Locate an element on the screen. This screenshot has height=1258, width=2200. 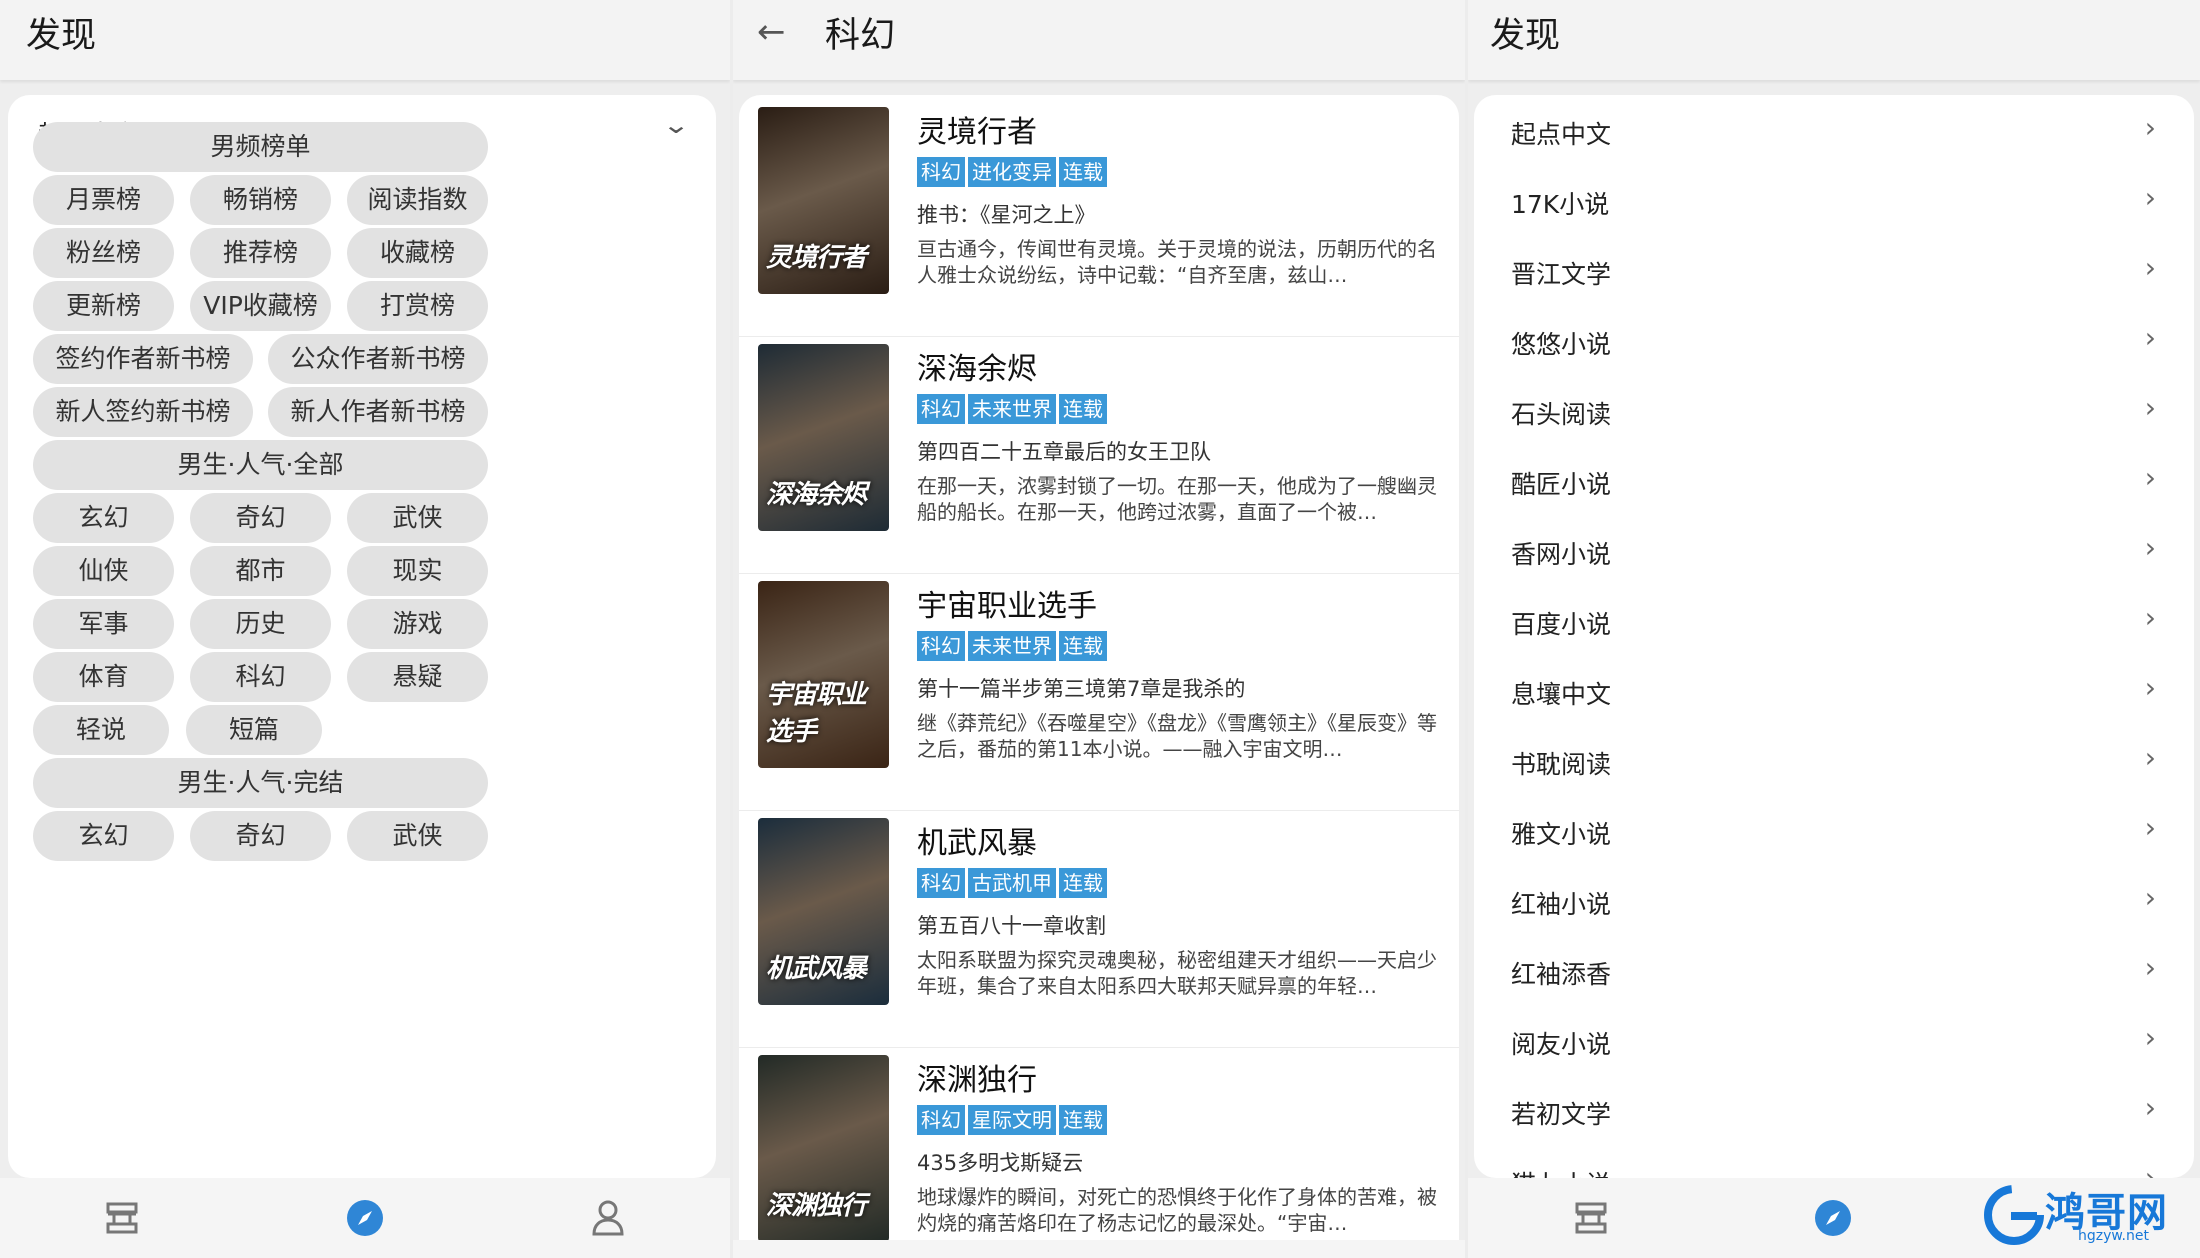
source-item: 红袖添香 › is located at coordinates (1834, 974).